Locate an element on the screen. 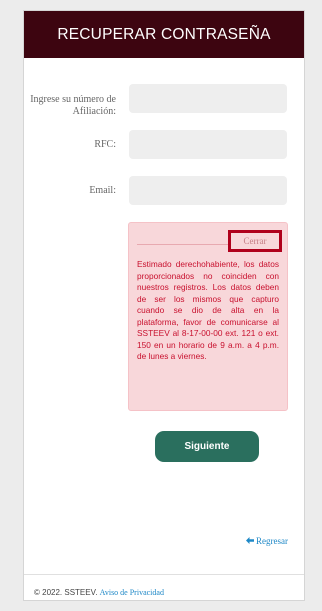 Image resolution: width=322 pixels, height=611 pixels. email-label: Email: is located at coordinates (102, 190).